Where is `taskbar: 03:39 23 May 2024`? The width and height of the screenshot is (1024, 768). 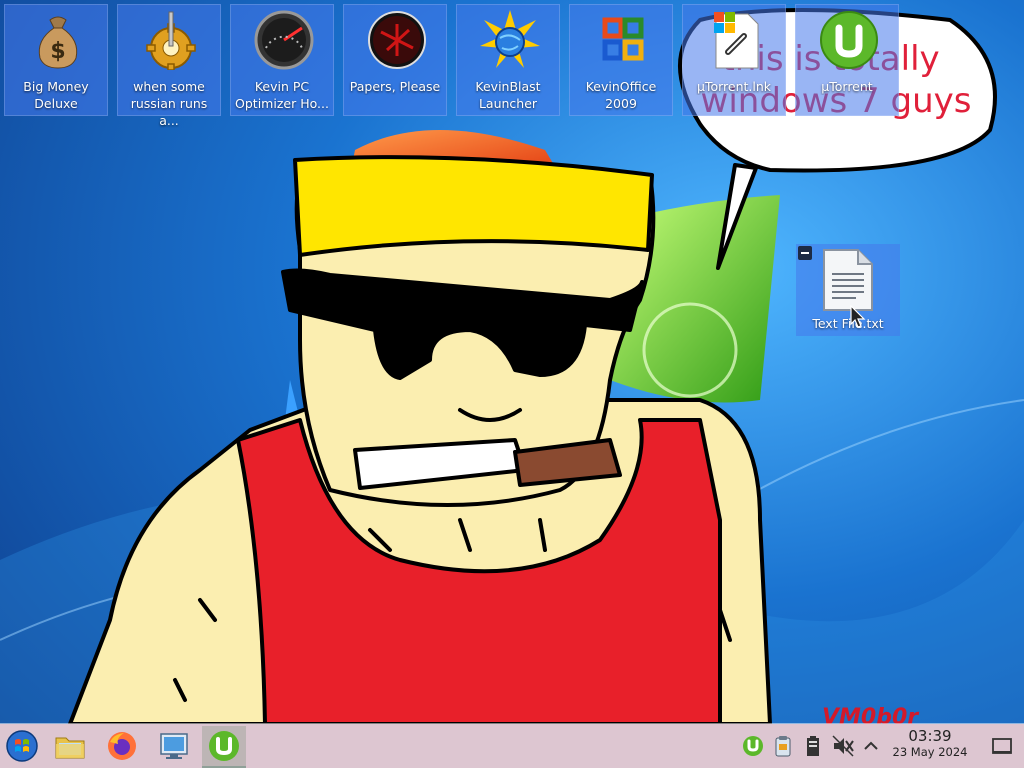
taskbar: 03:39 23 May 2024 is located at coordinates (512, 746).